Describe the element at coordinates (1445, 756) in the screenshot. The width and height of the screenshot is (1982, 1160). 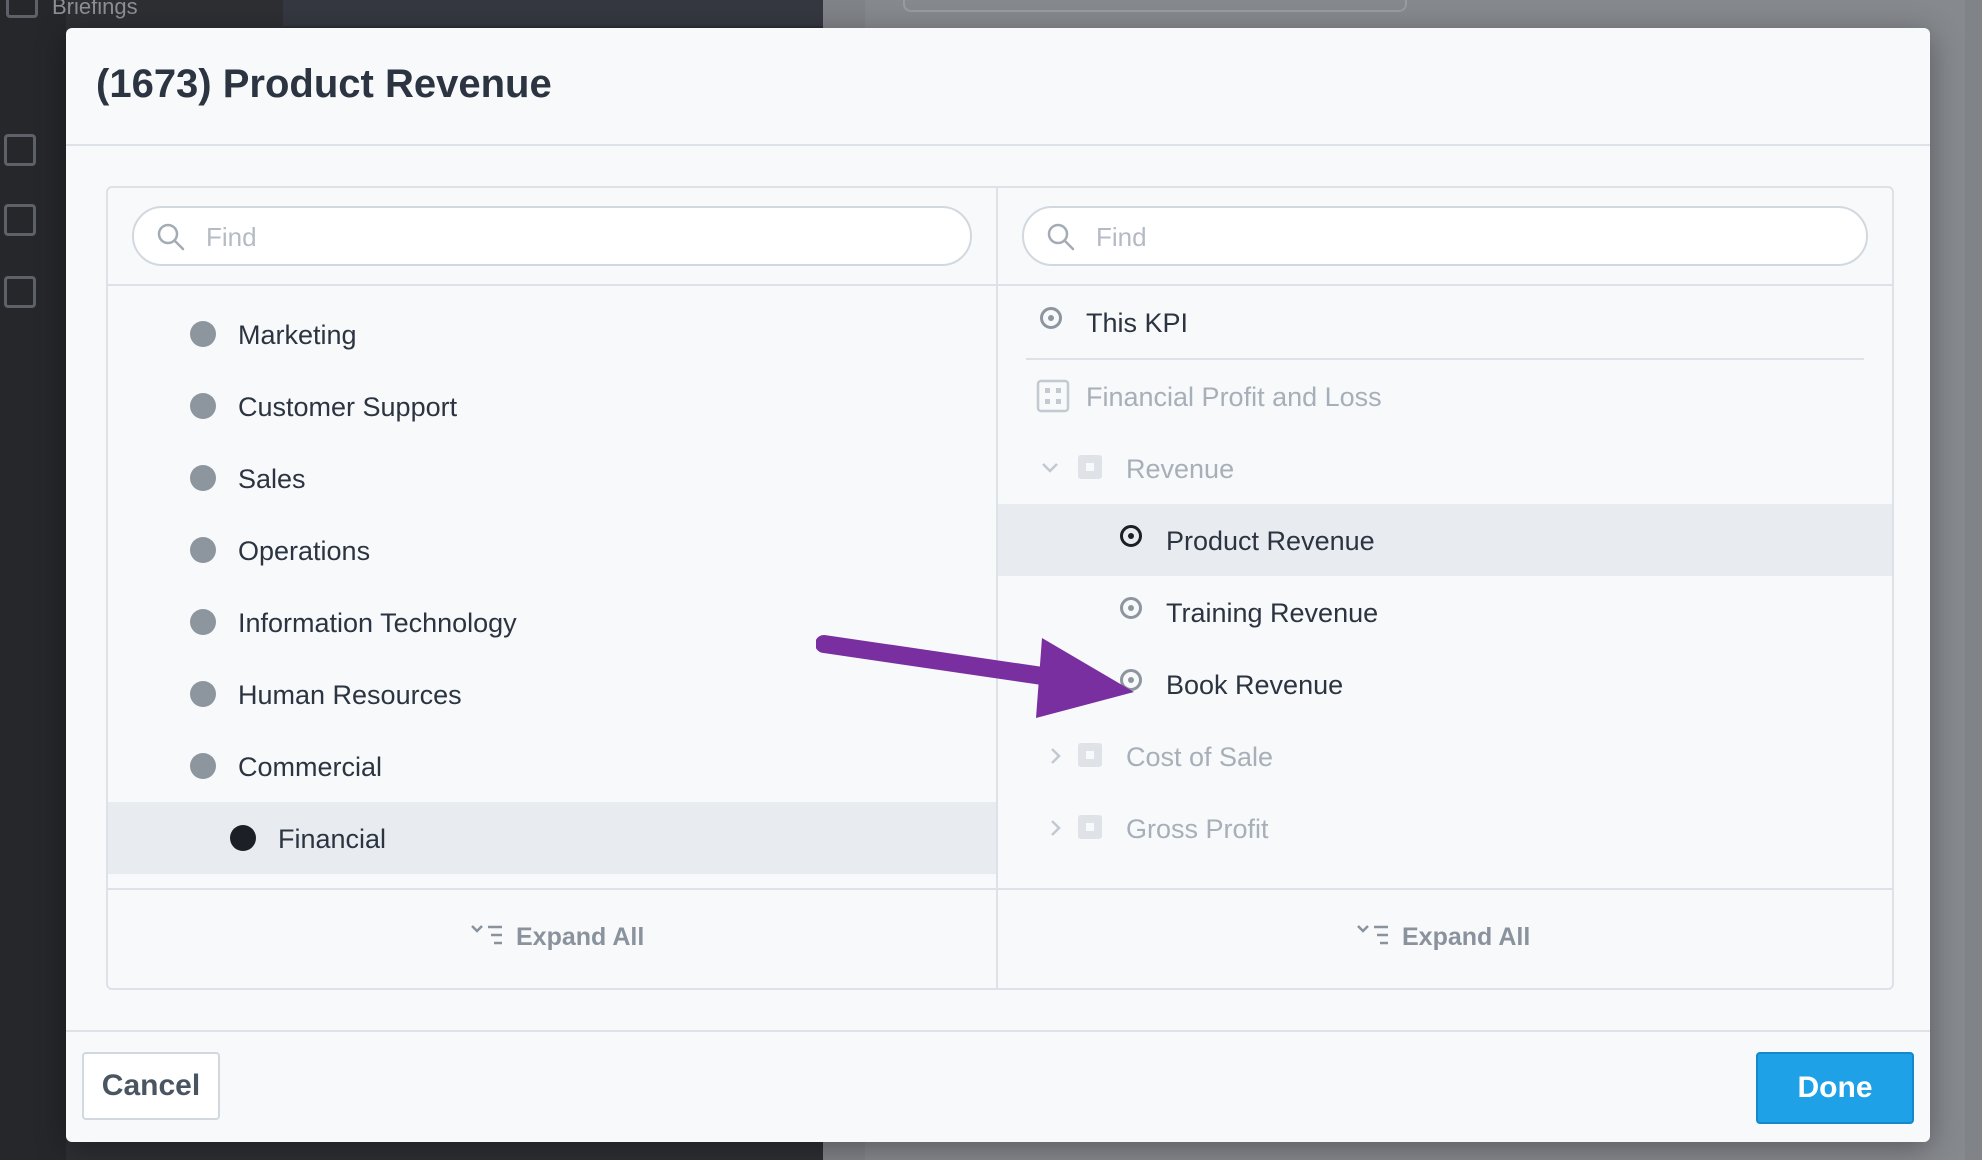
I see `tree-item-cost-of-sale: Cost of Sale` at that location.